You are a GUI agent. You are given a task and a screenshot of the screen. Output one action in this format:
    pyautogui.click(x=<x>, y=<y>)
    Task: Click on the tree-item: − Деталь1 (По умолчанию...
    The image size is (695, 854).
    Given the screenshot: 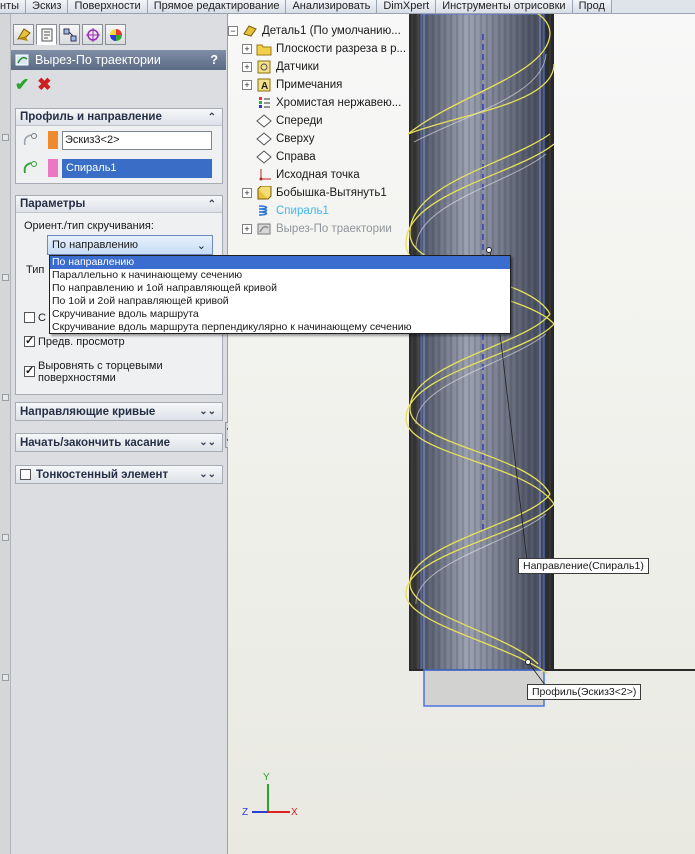 What is the action you would take?
    pyautogui.click(x=323, y=31)
    